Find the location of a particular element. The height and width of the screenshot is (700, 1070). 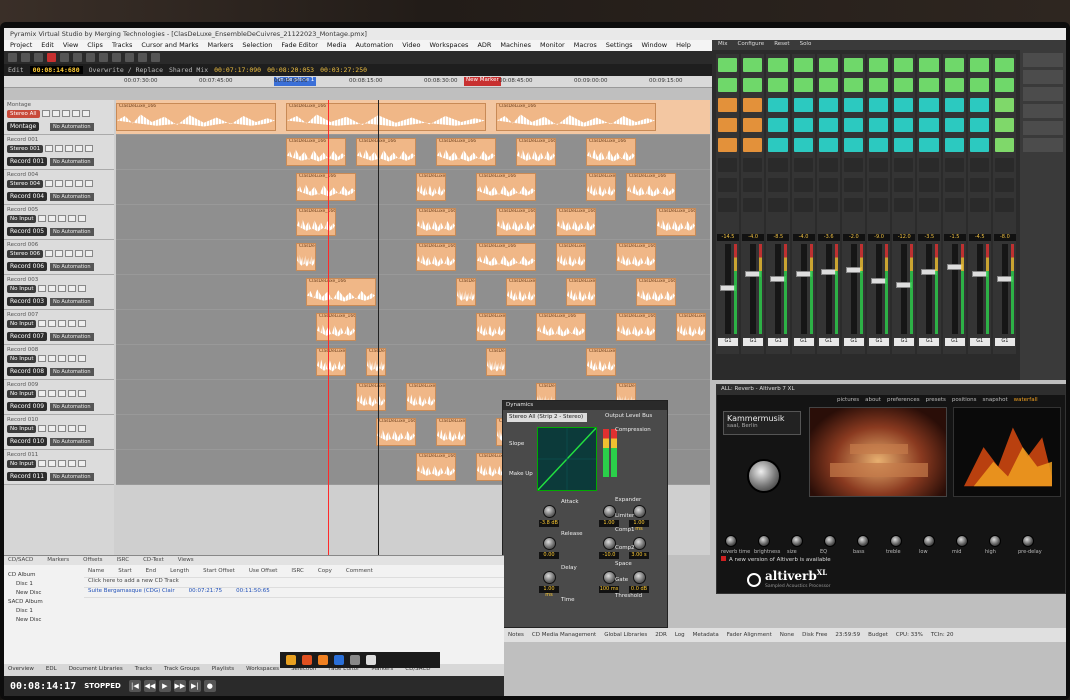

status-item: 2DR is located at coordinates (661, 635).